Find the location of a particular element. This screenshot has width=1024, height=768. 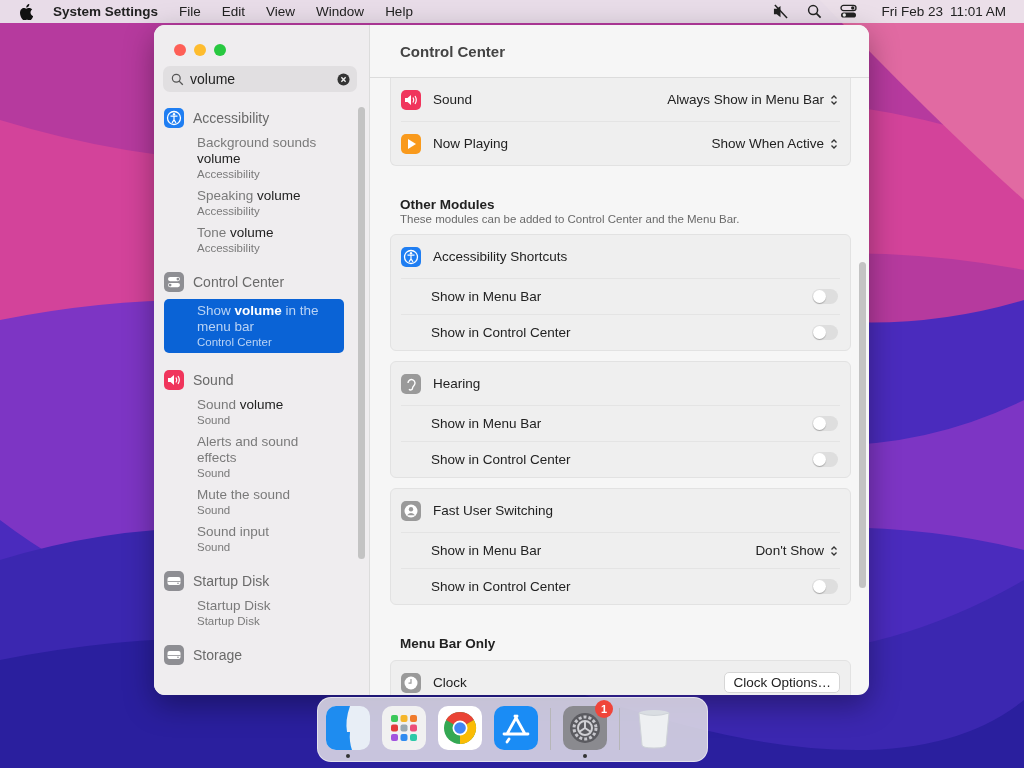

gear-icon is located at coordinates (585, 728).